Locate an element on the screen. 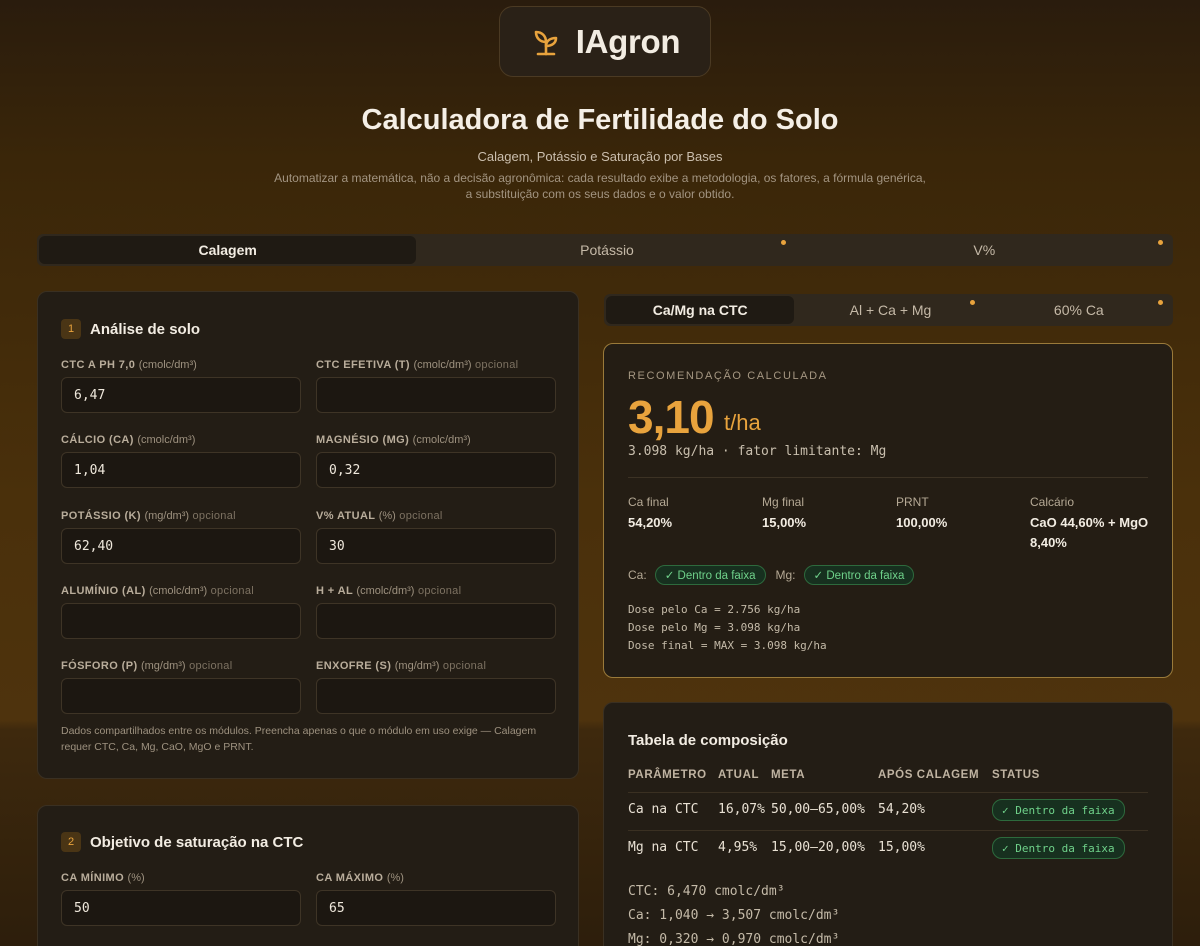  stat-ca-final: Ca final 54,20% is located at coordinates (650, 512).